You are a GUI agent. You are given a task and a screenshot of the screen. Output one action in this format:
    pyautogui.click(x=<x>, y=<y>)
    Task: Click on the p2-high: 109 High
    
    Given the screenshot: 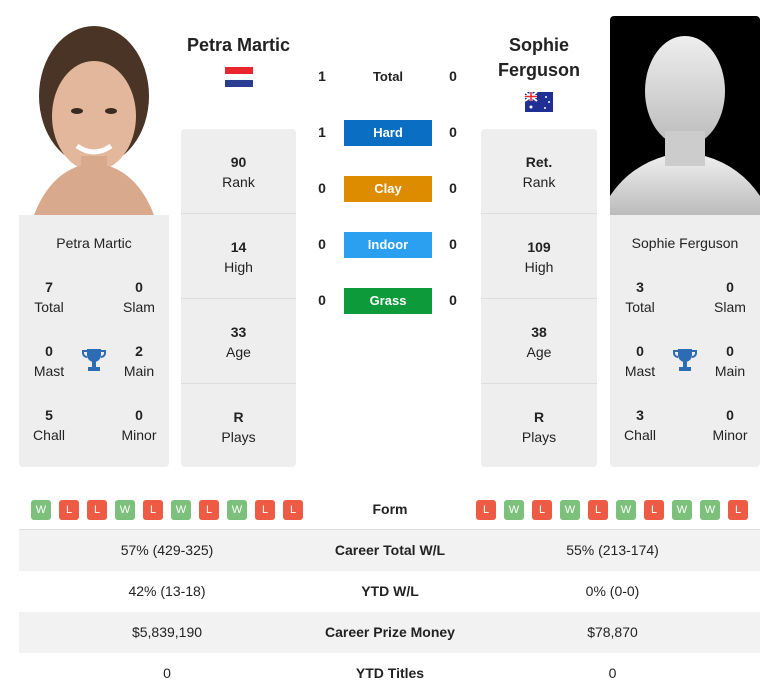 What is the action you would take?
    pyautogui.click(x=539, y=256)
    